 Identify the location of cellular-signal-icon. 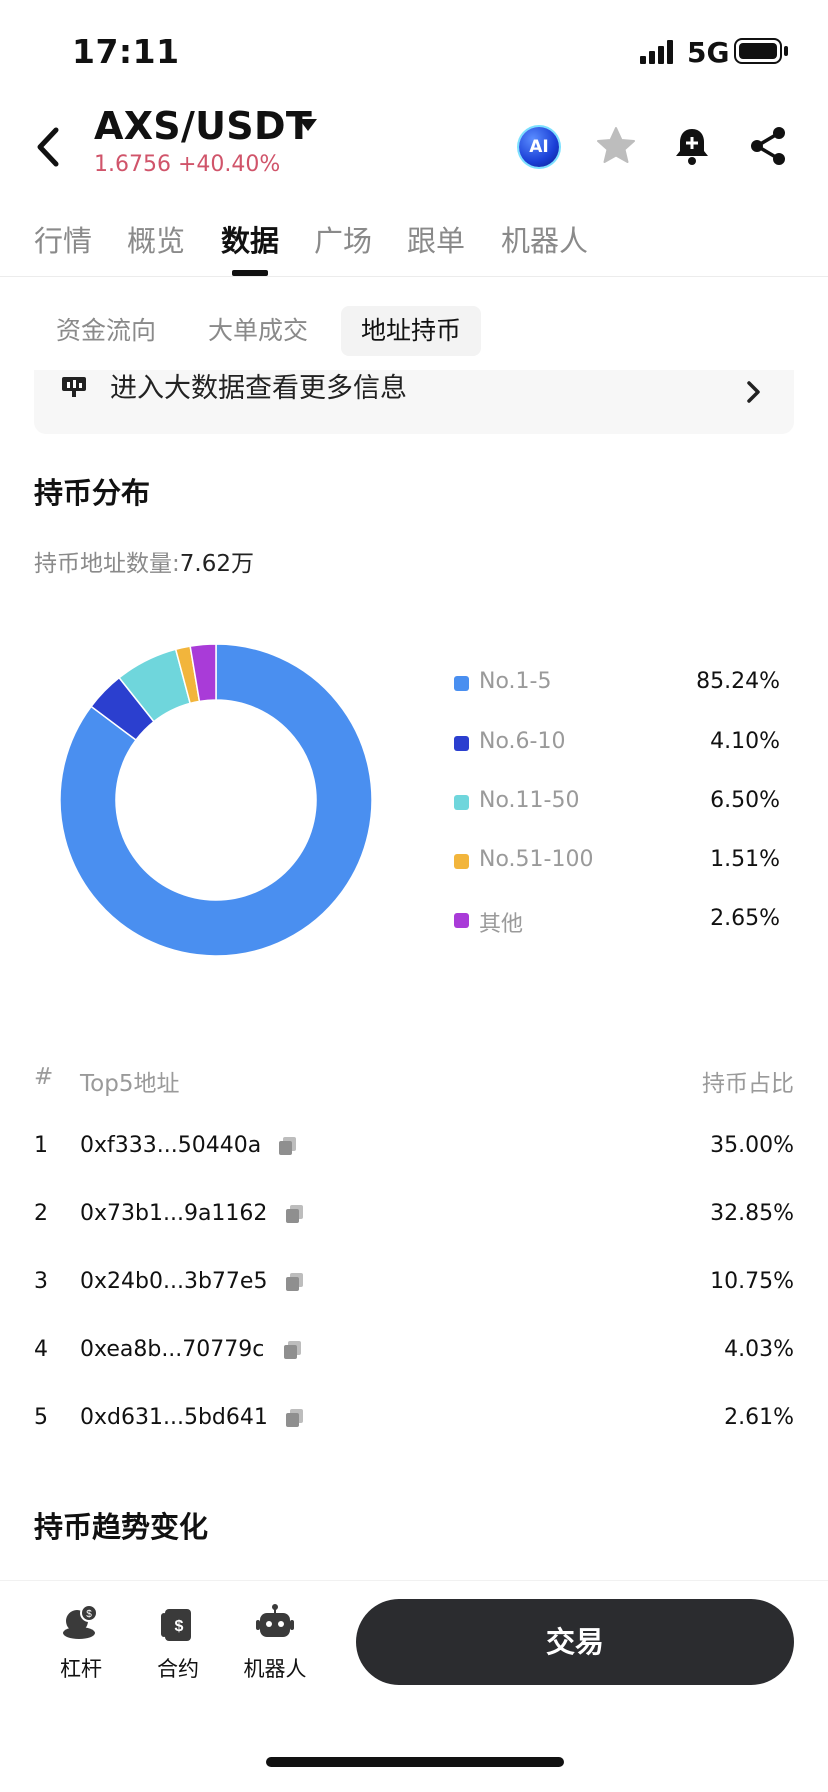
(656, 52).